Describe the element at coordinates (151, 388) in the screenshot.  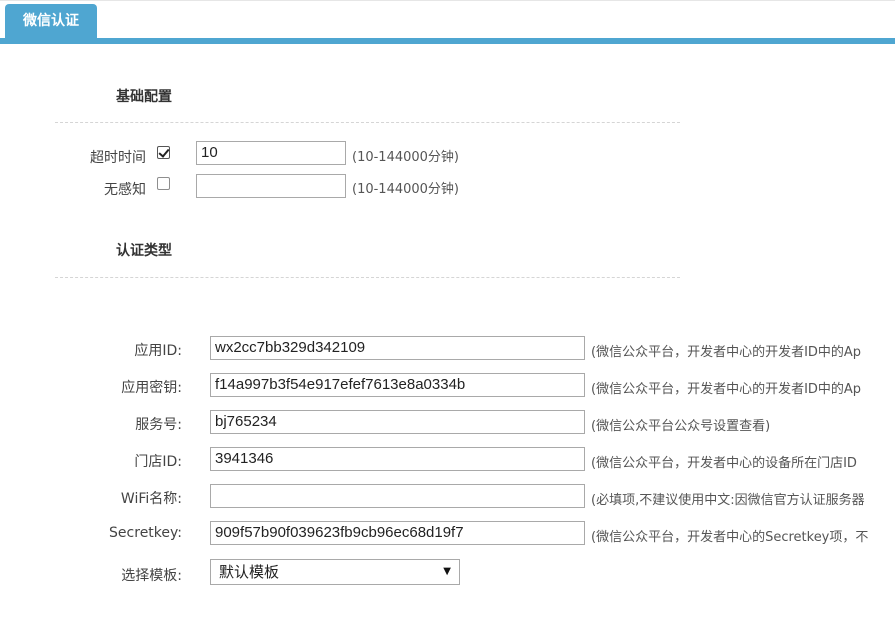
I see `app-secret-label: 应用密钥:` at that location.